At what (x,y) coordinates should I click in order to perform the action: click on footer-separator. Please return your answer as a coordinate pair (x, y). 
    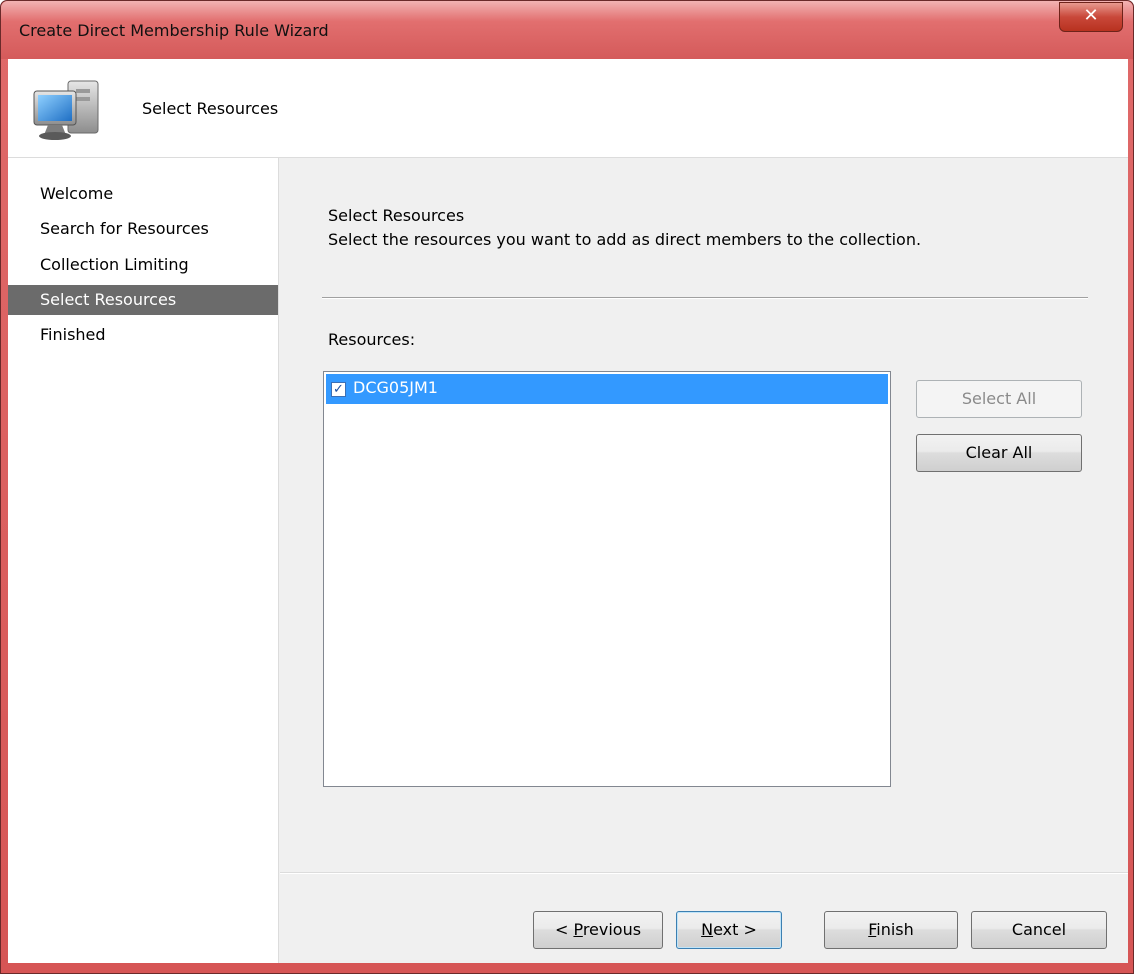
    Looking at the image, I should click on (704, 873).